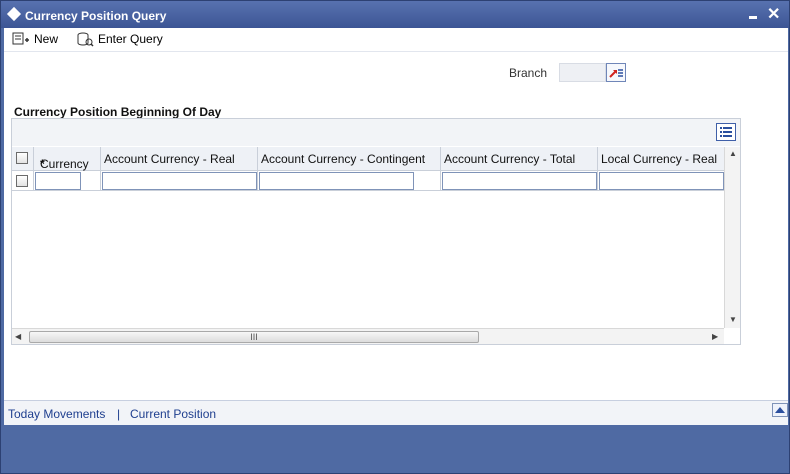  I want to click on branch-lov-button, so click(616, 72).